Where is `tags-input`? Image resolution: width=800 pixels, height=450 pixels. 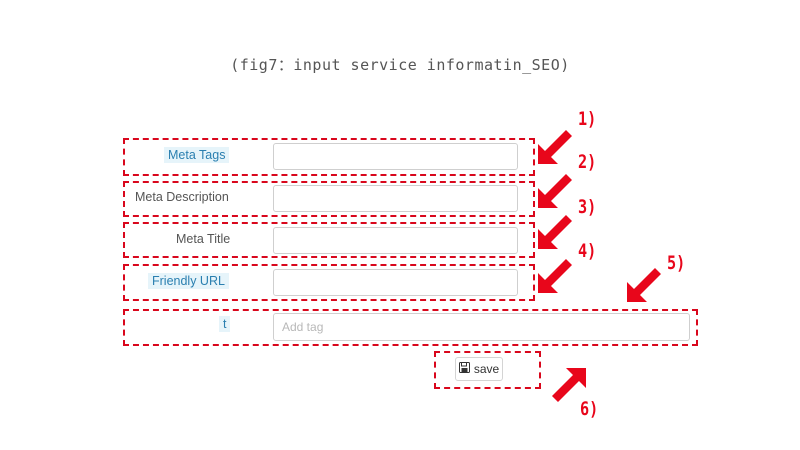
tags-input is located at coordinates (481, 327).